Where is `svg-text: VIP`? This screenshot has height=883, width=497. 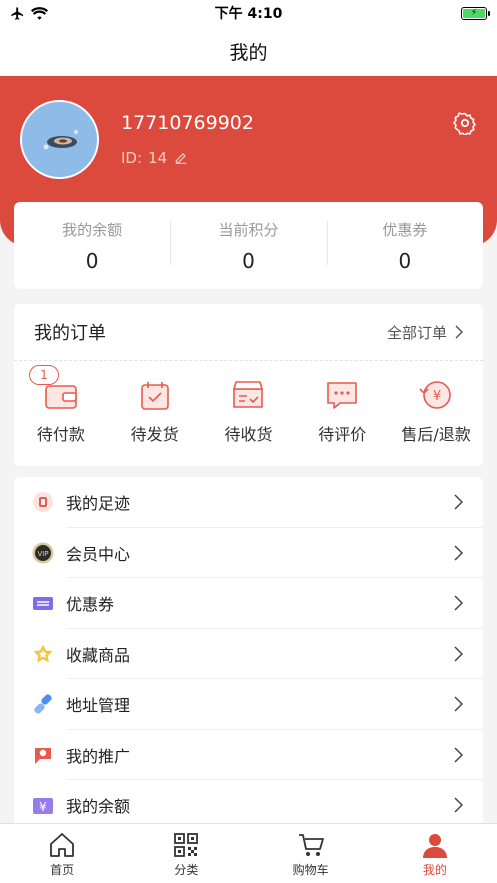 svg-text: VIP is located at coordinates (42, 554).